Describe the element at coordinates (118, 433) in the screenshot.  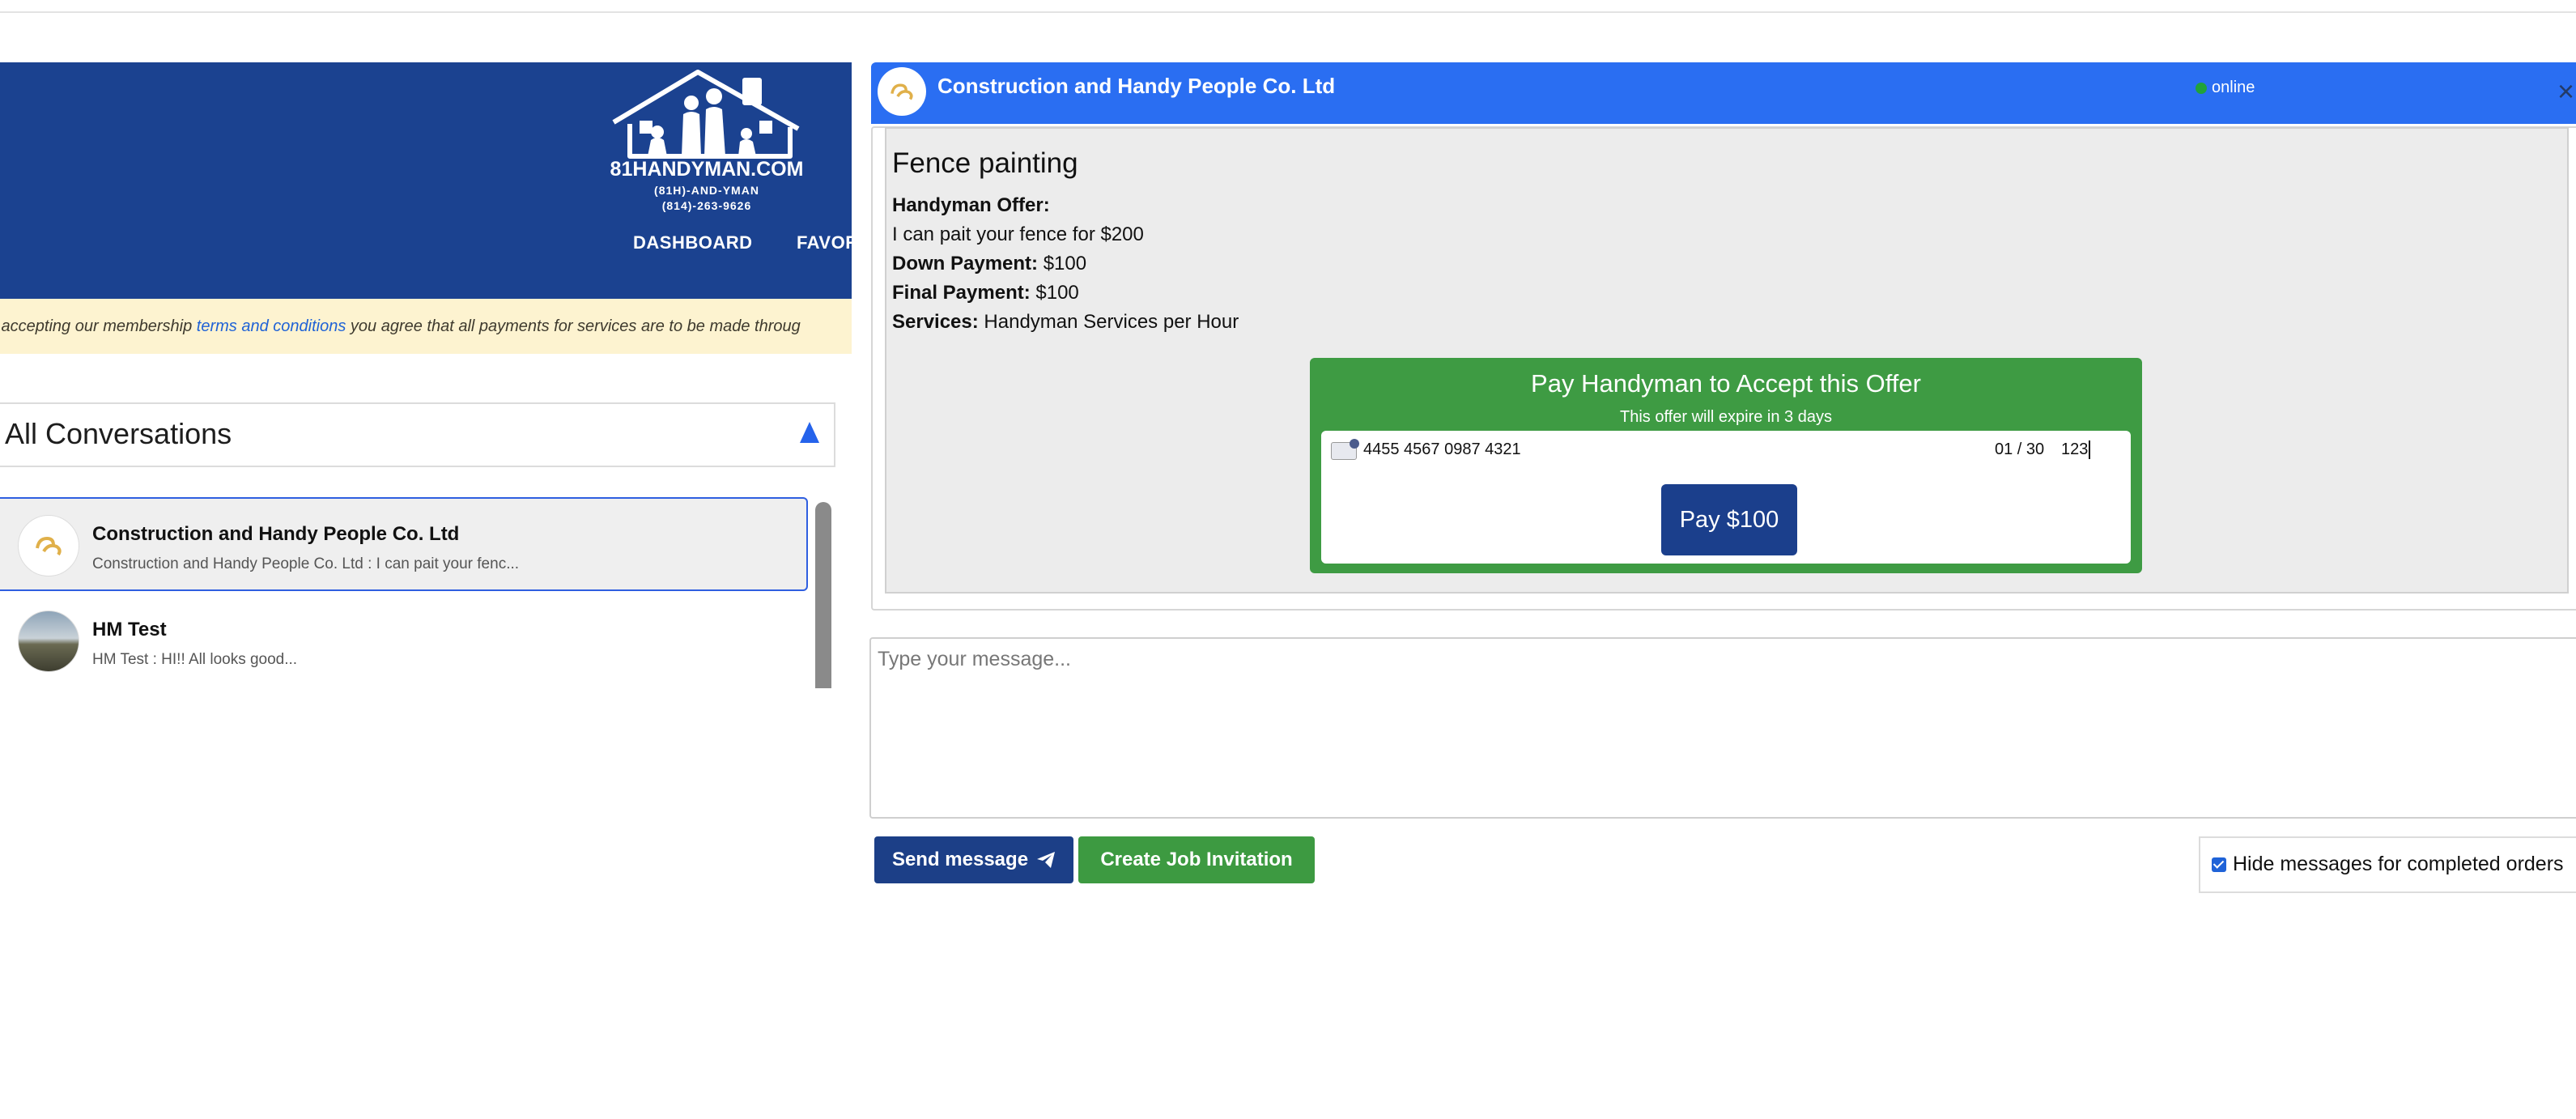
I see `conversations-title: All Conversations` at that location.